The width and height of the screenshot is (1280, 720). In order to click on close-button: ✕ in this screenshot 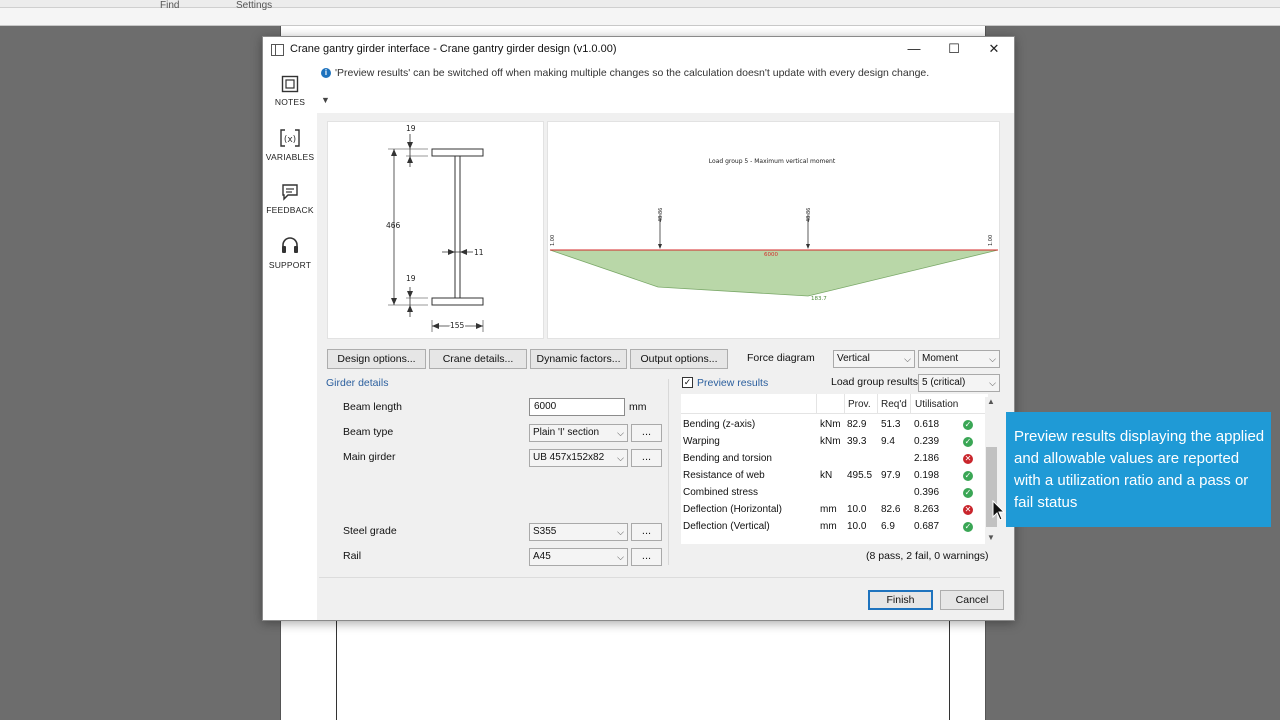, I will do `click(994, 50)`.